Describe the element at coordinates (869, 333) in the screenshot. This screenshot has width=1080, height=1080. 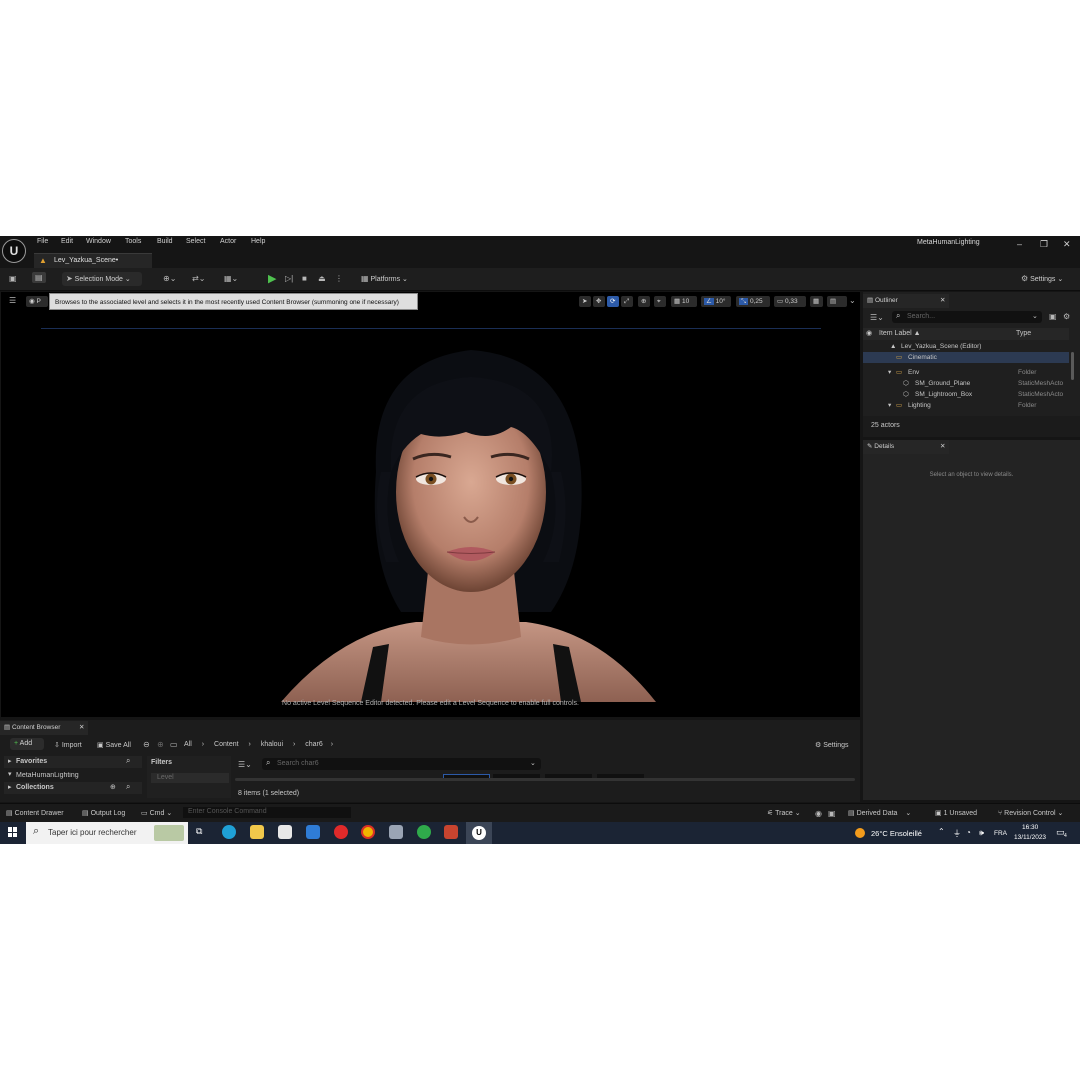
I see `visibility-eye-icon: ◉` at that location.